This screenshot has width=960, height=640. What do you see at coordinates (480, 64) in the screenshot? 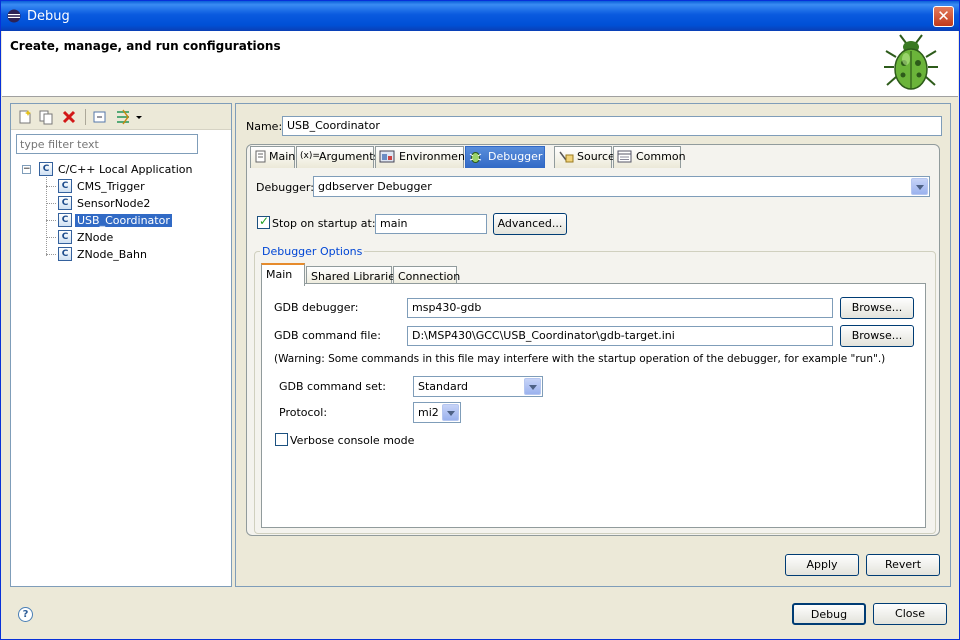
I see `header-banner: Create, manage, and run configurations` at bounding box center [480, 64].